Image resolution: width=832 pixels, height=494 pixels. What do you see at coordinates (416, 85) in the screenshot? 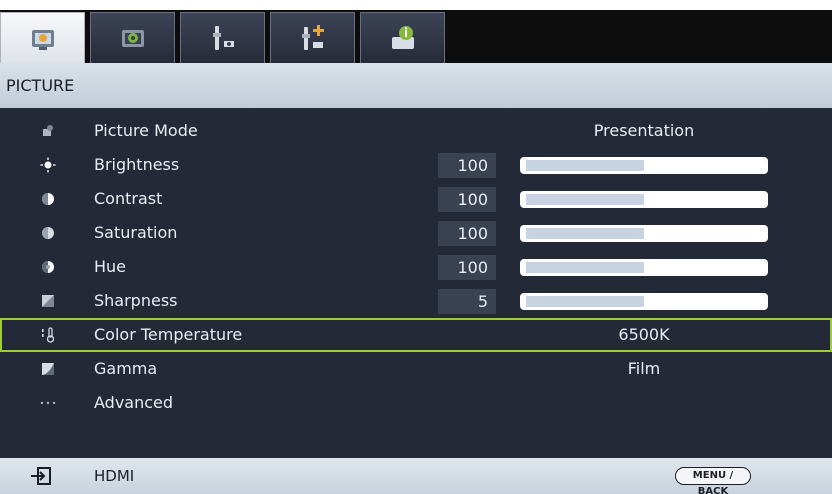
I see `section-header: PICTURE` at bounding box center [416, 85].